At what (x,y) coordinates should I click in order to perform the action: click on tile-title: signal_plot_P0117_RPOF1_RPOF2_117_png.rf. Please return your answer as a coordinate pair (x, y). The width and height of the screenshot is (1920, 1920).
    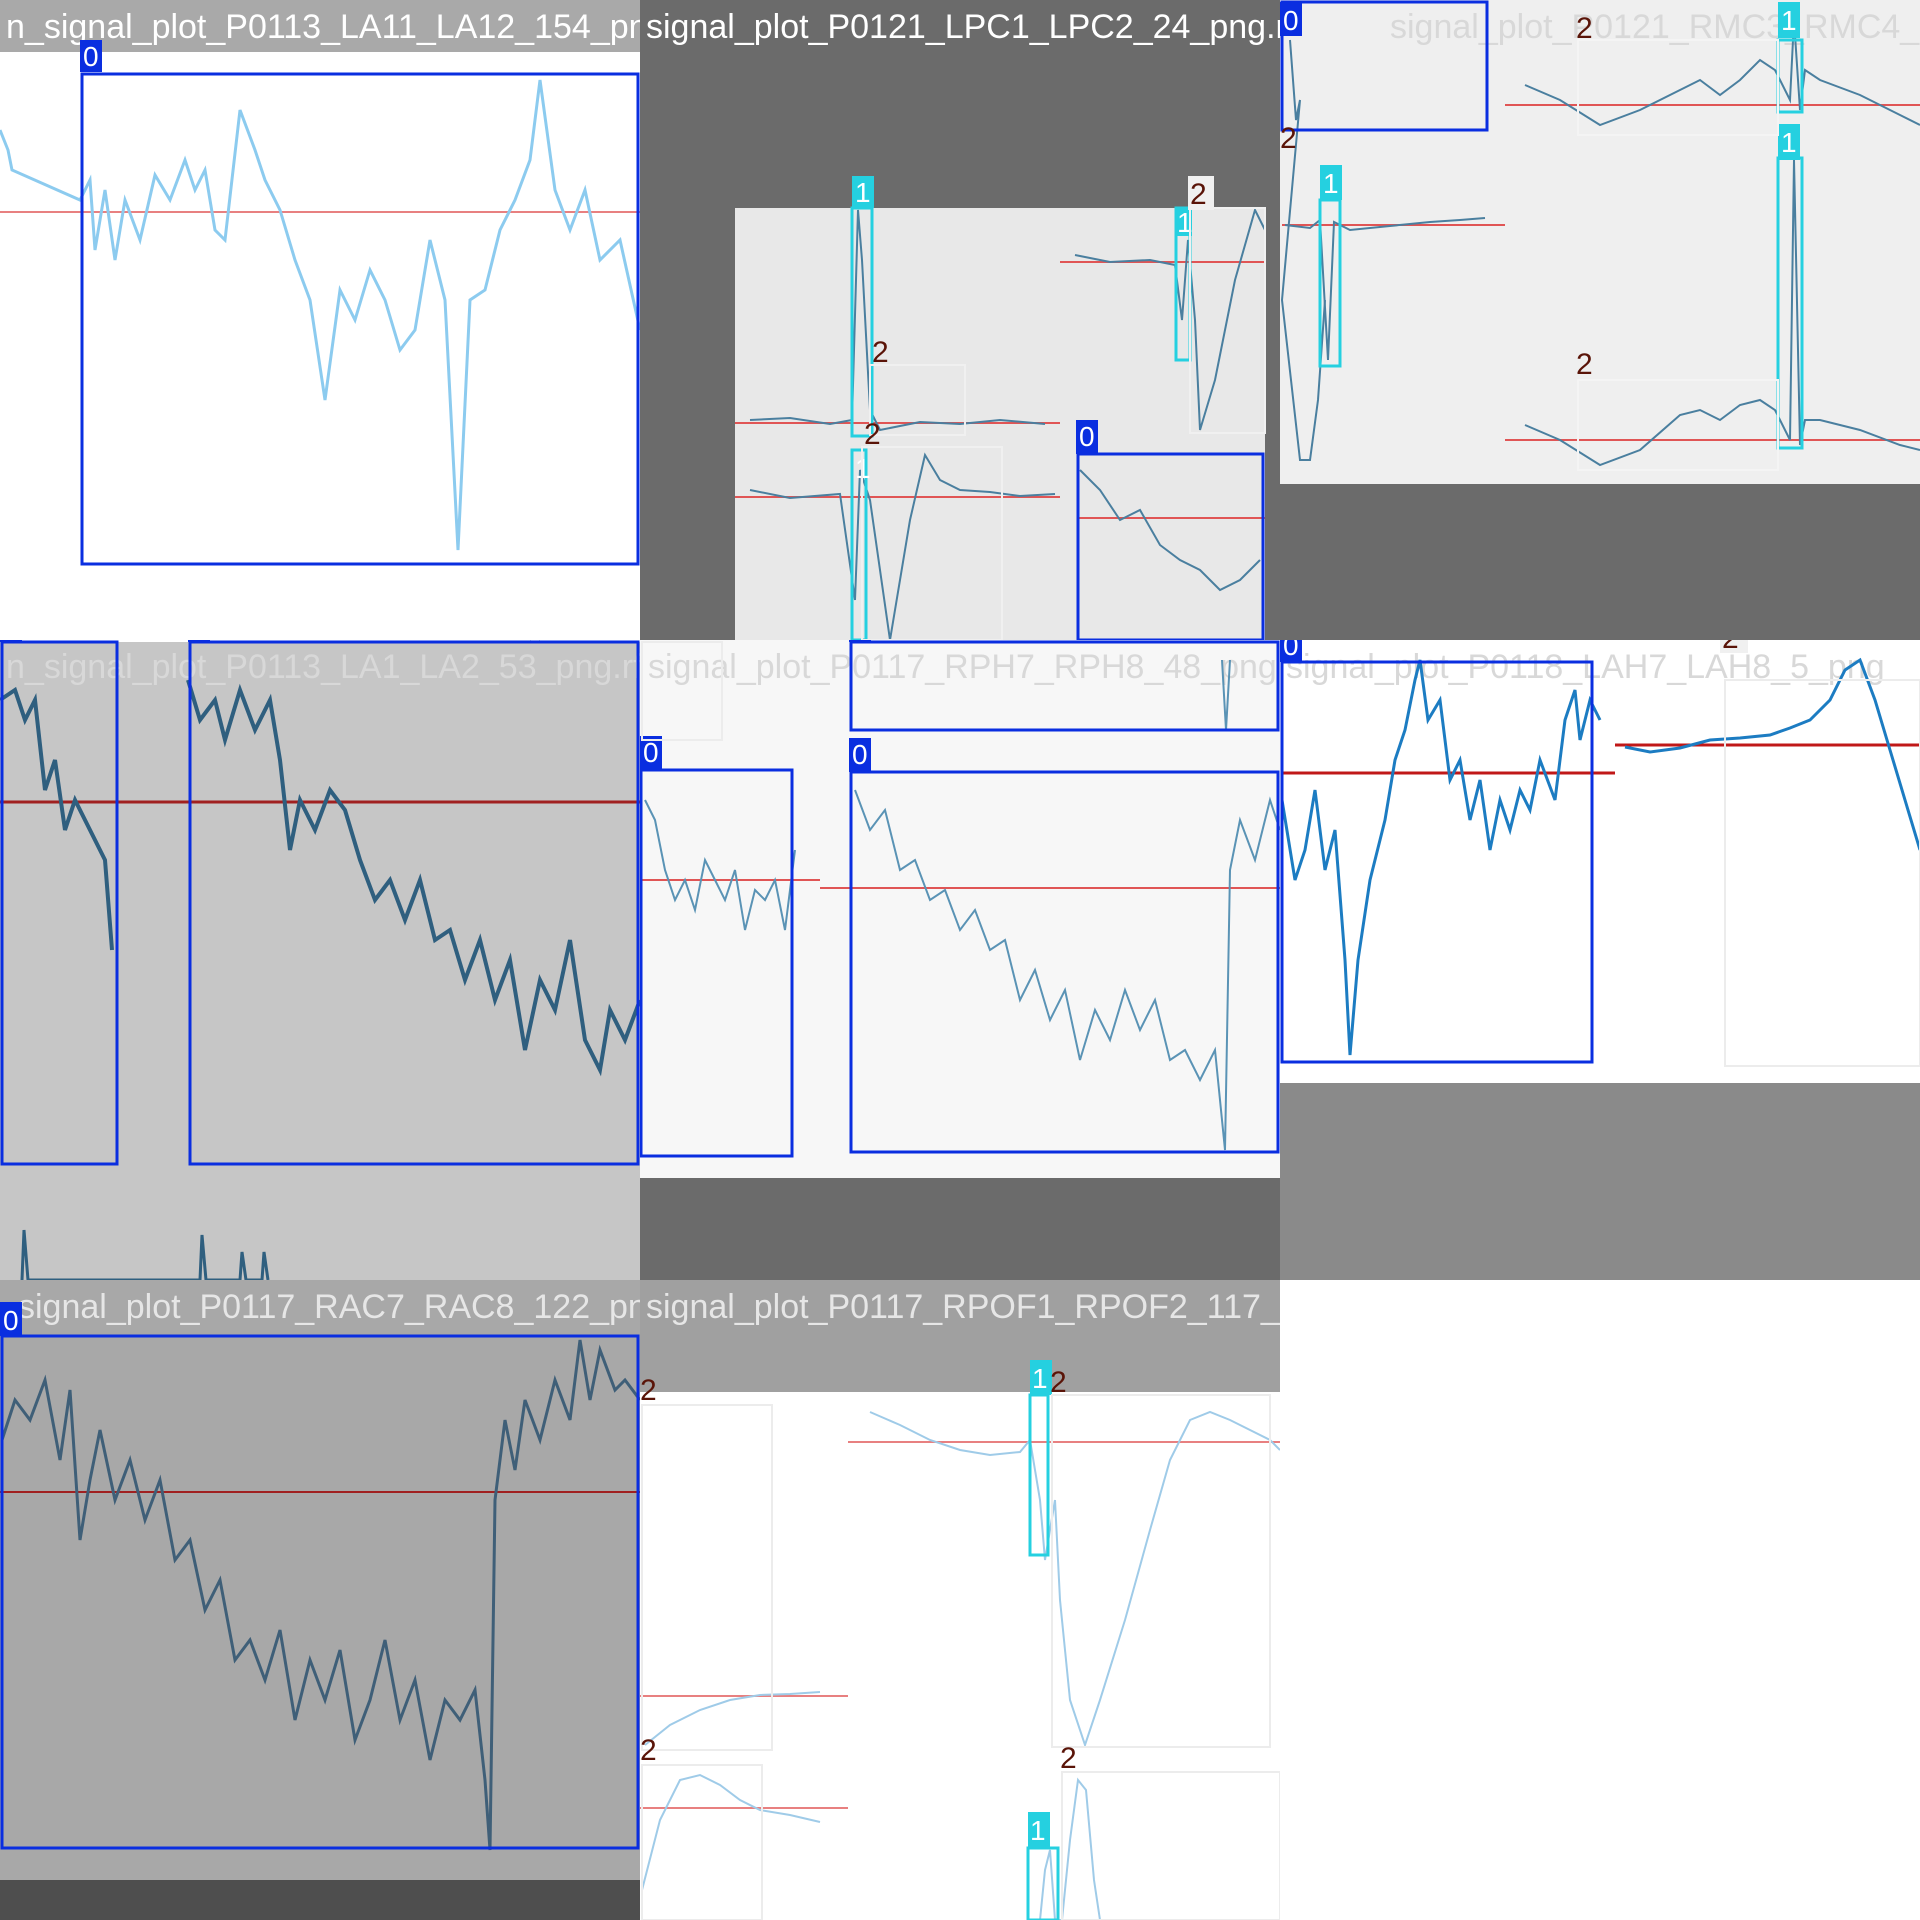
    Looking at the image, I should click on (1006, 1307).